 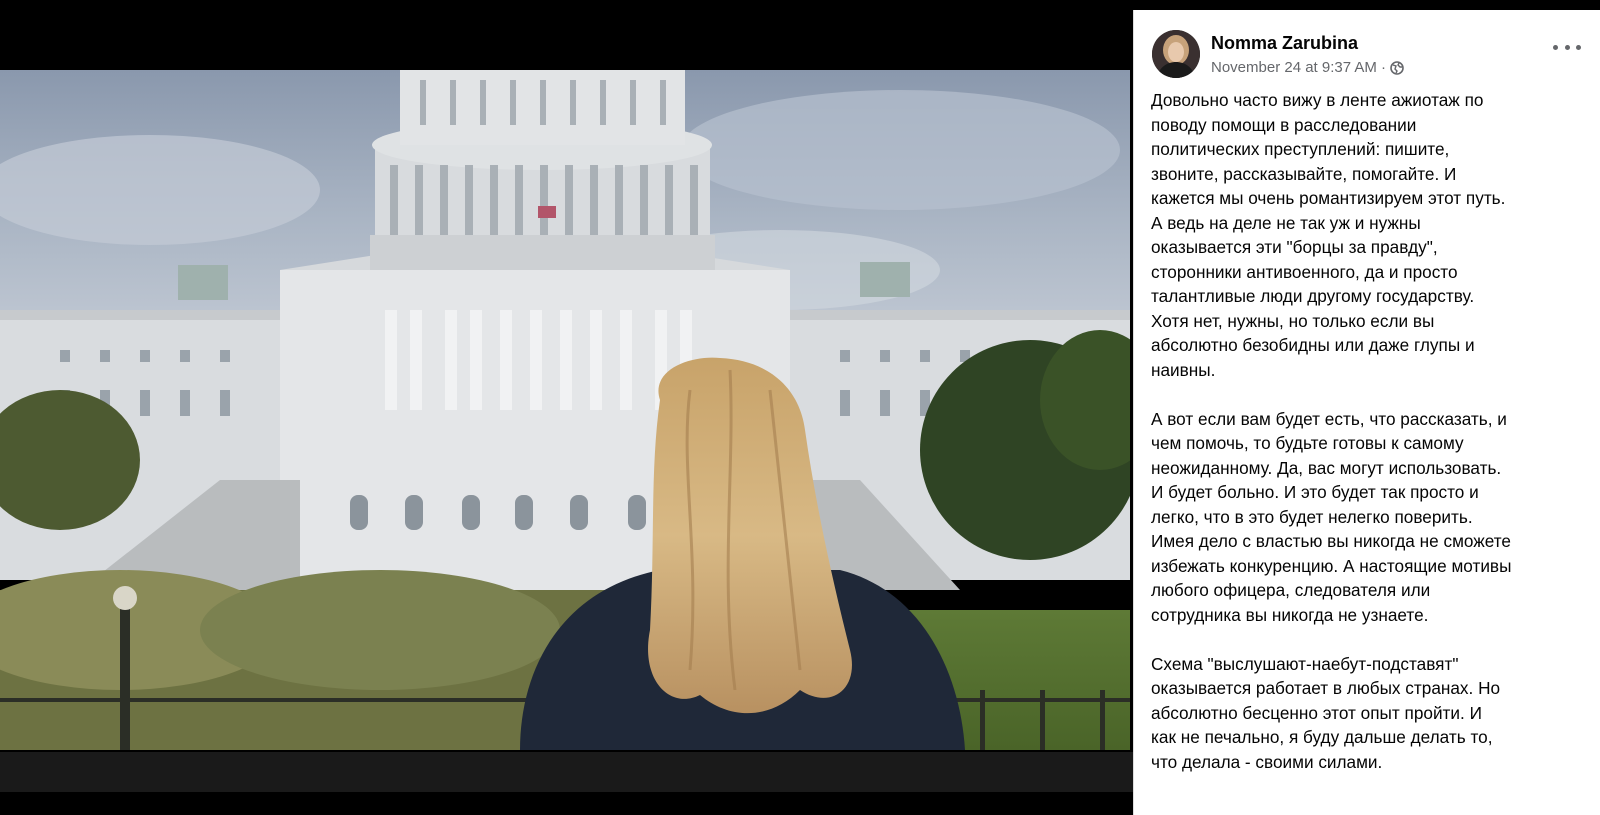 What do you see at coordinates (1367, 50) in the screenshot?
I see `post-header: Nomma Zarubina November 24 at 9:37 AM ·` at bounding box center [1367, 50].